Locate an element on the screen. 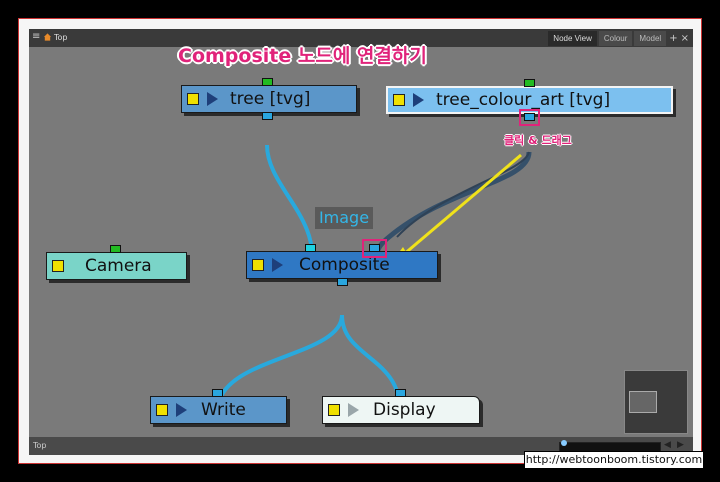 This screenshot has height=482, width=720. home-icon is located at coordinates (47, 37).